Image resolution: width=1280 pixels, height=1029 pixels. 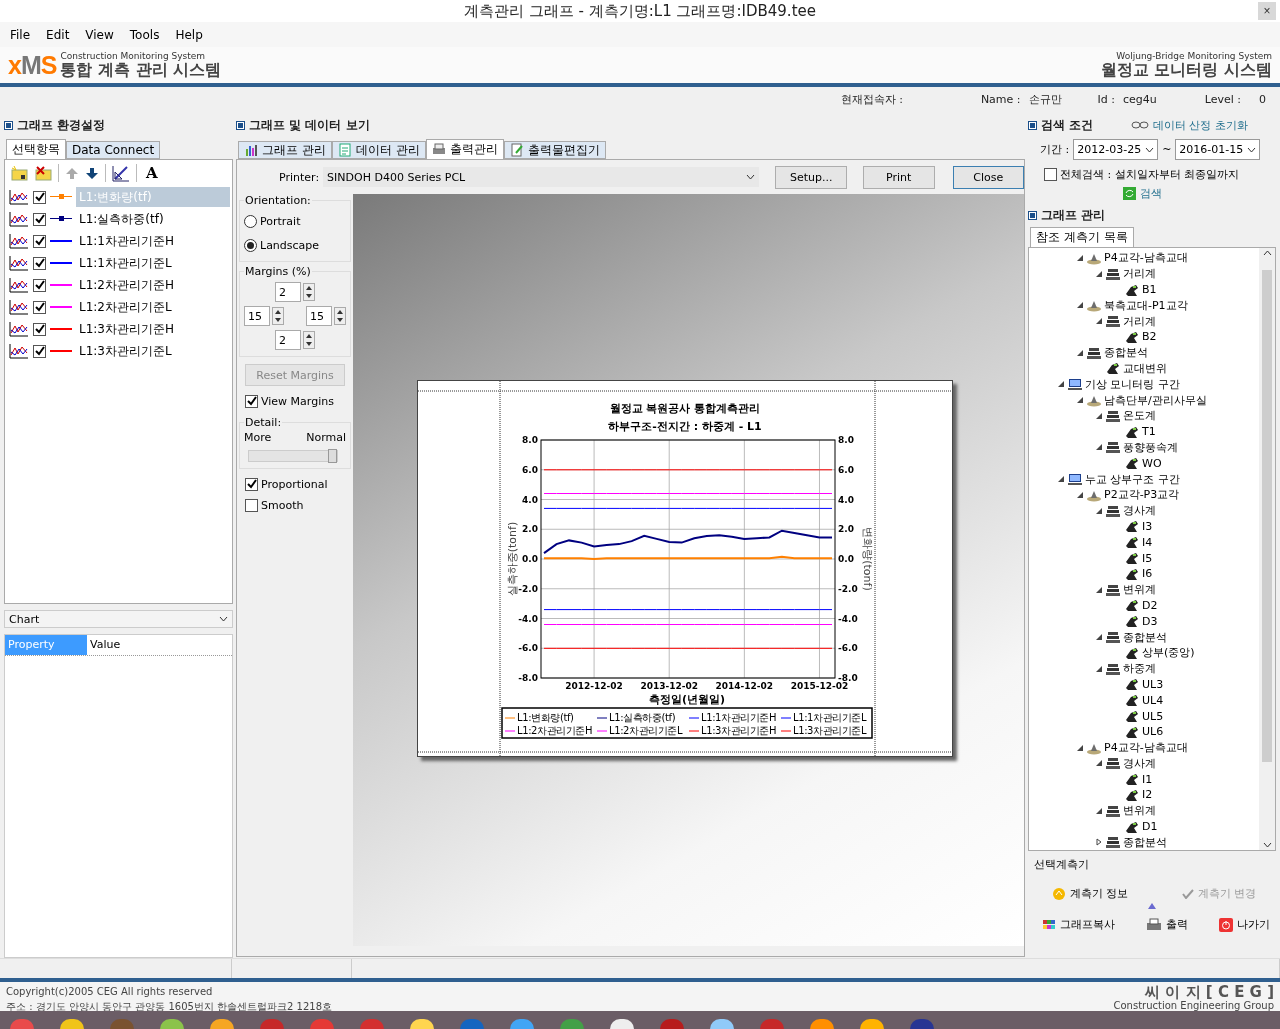 I want to click on tab: 데이터 관리, so click(x=378, y=150).